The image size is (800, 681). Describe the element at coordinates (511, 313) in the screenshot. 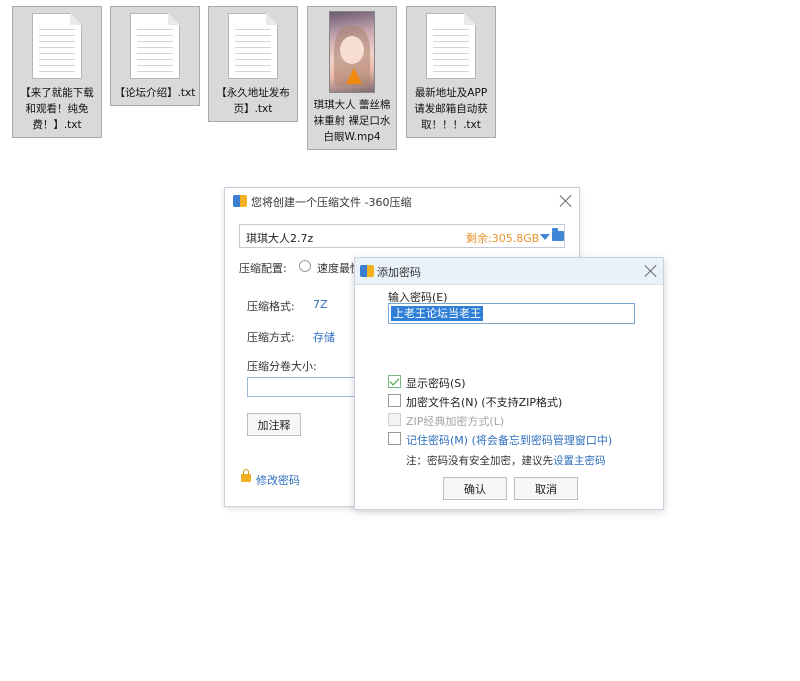

I see `password-input: 上老王论坛当老王` at that location.